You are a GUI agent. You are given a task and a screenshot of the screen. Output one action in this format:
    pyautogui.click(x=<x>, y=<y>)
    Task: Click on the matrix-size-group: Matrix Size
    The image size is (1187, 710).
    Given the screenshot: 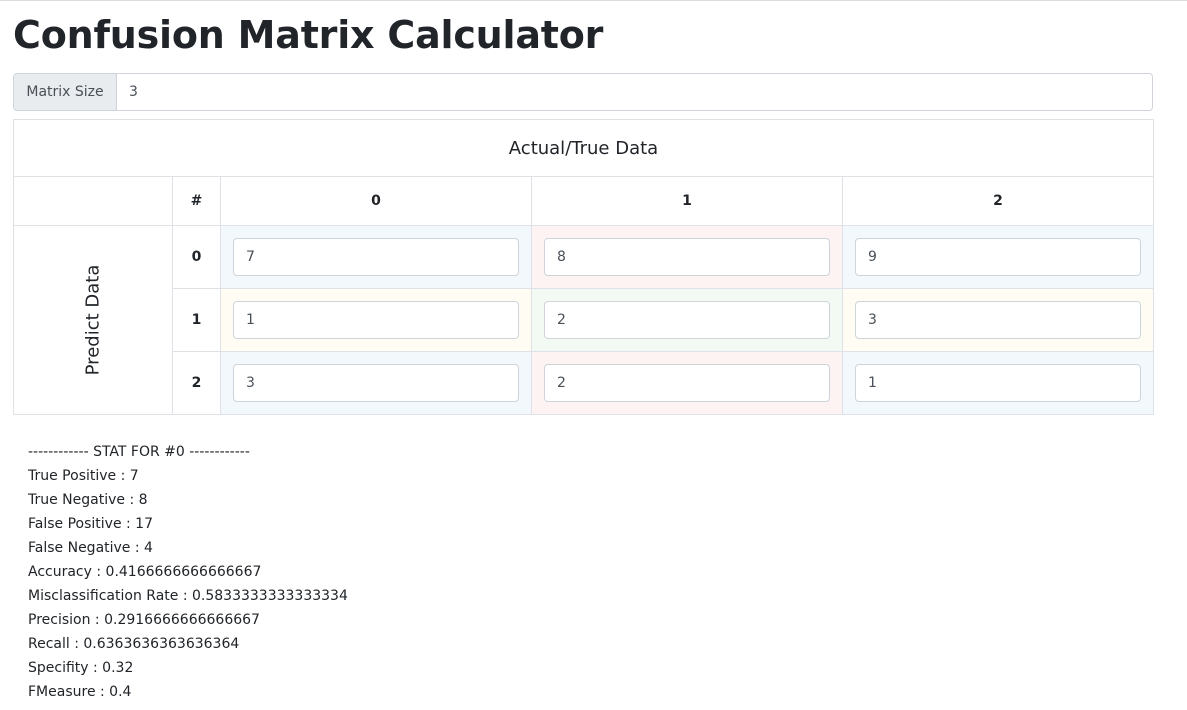 What is the action you would take?
    pyautogui.click(x=583, y=92)
    